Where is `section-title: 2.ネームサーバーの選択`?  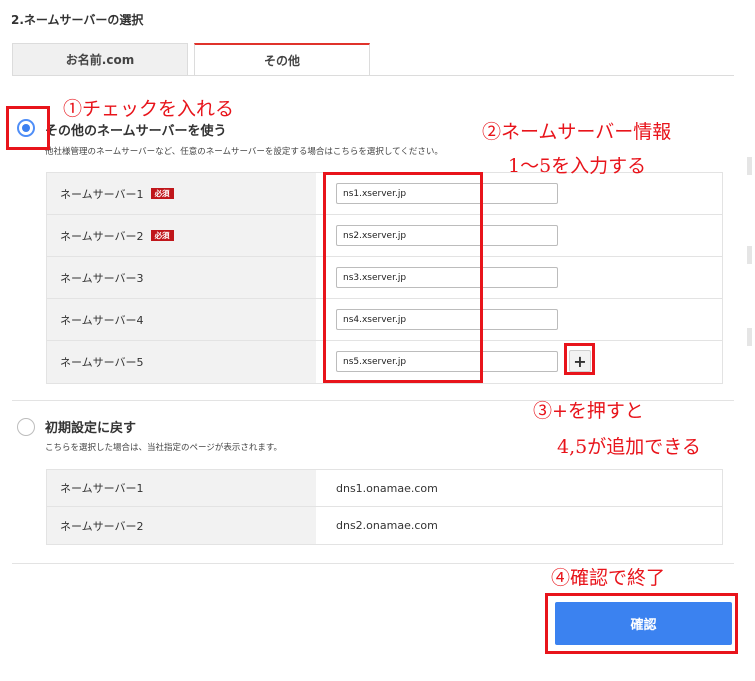 section-title: 2.ネームサーバーの選択 is located at coordinates (77, 20).